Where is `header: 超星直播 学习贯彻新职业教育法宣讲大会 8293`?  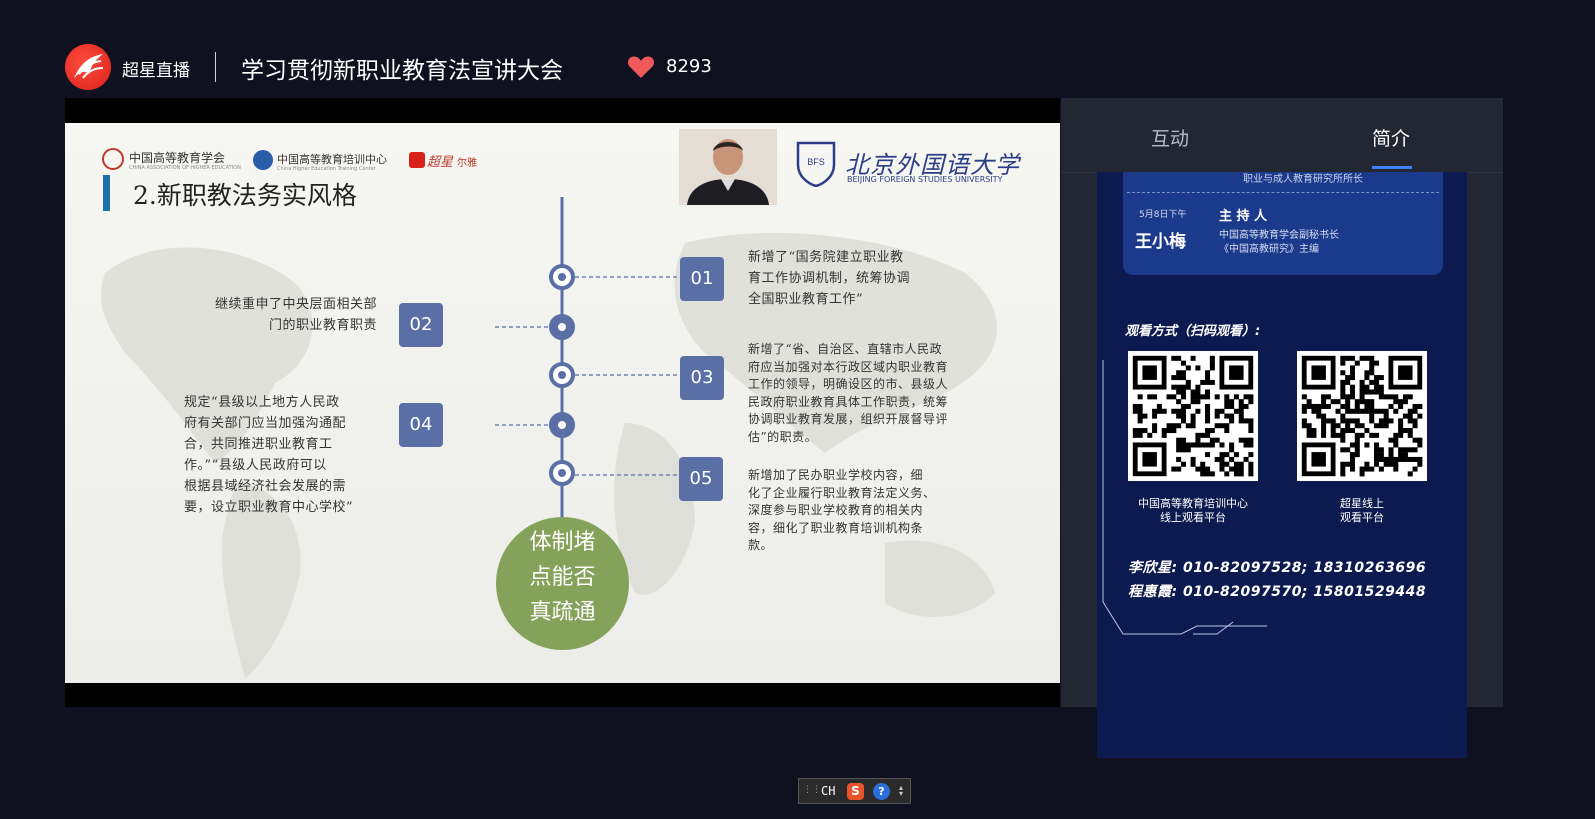
header: 超星直播 学习贯彻新职业教育法宣讲大会 8293 is located at coordinates (515, 68).